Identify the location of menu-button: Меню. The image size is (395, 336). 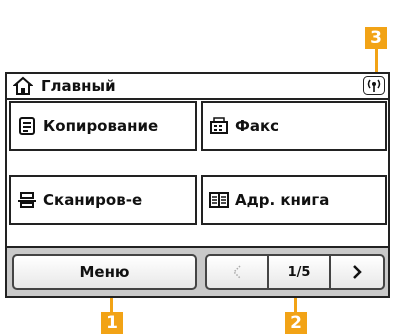
(104, 272).